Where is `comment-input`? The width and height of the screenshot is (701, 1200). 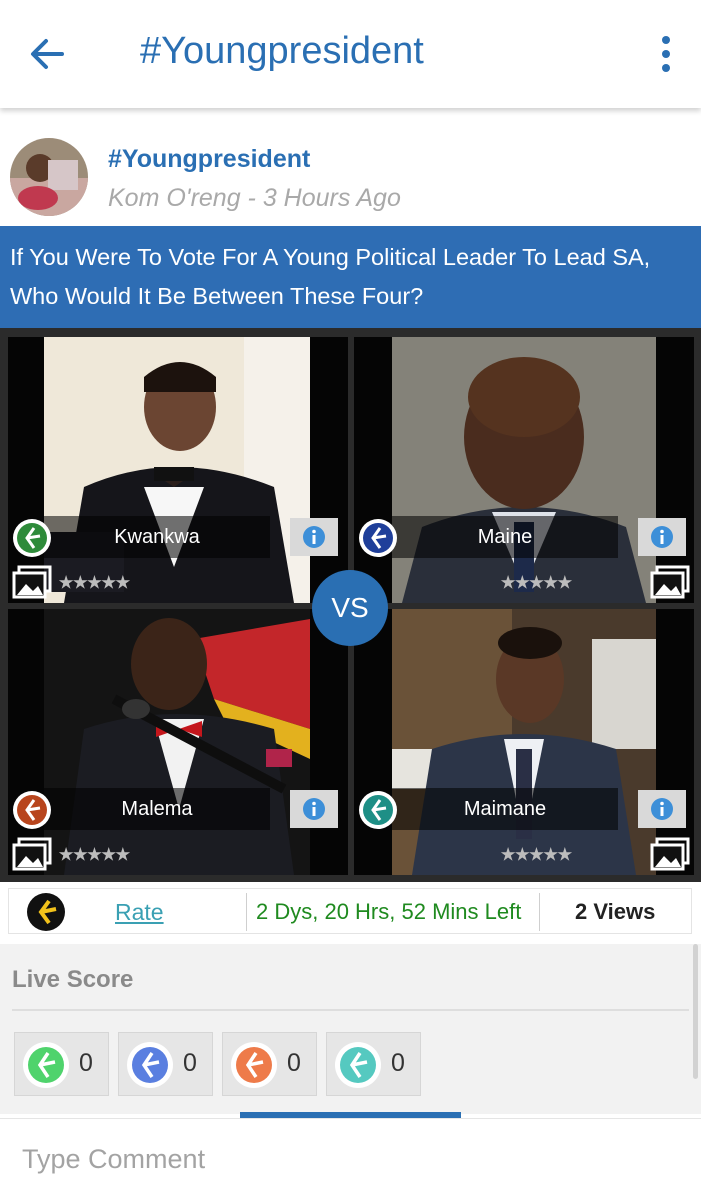
comment-input is located at coordinates (347, 1159).